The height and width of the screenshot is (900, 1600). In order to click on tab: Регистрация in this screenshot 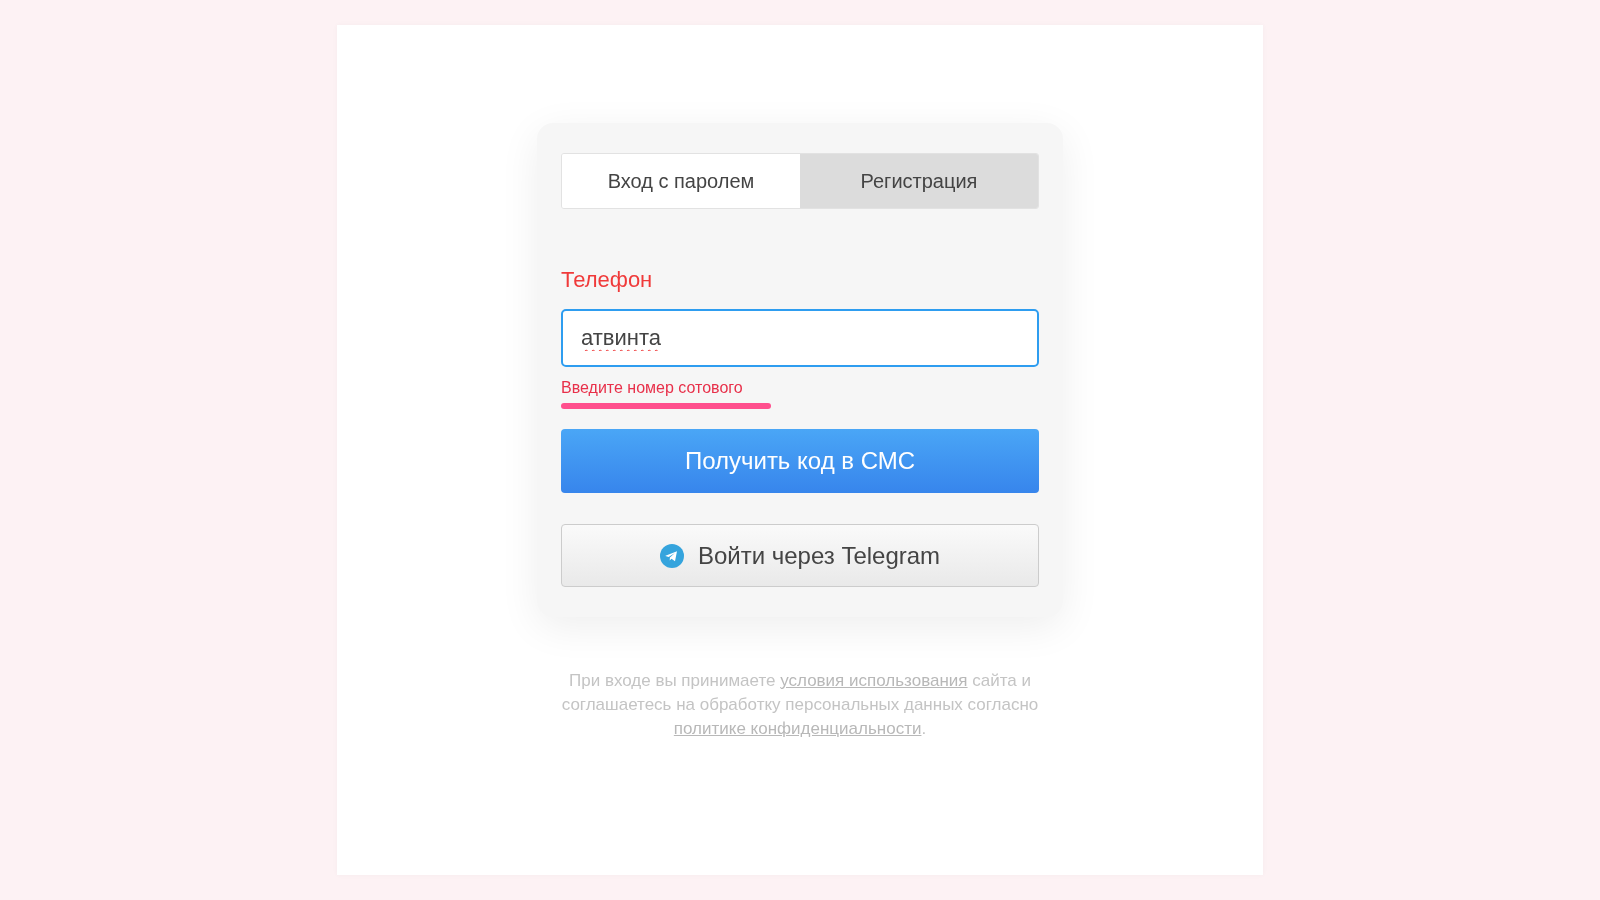, I will do `click(919, 181)`.